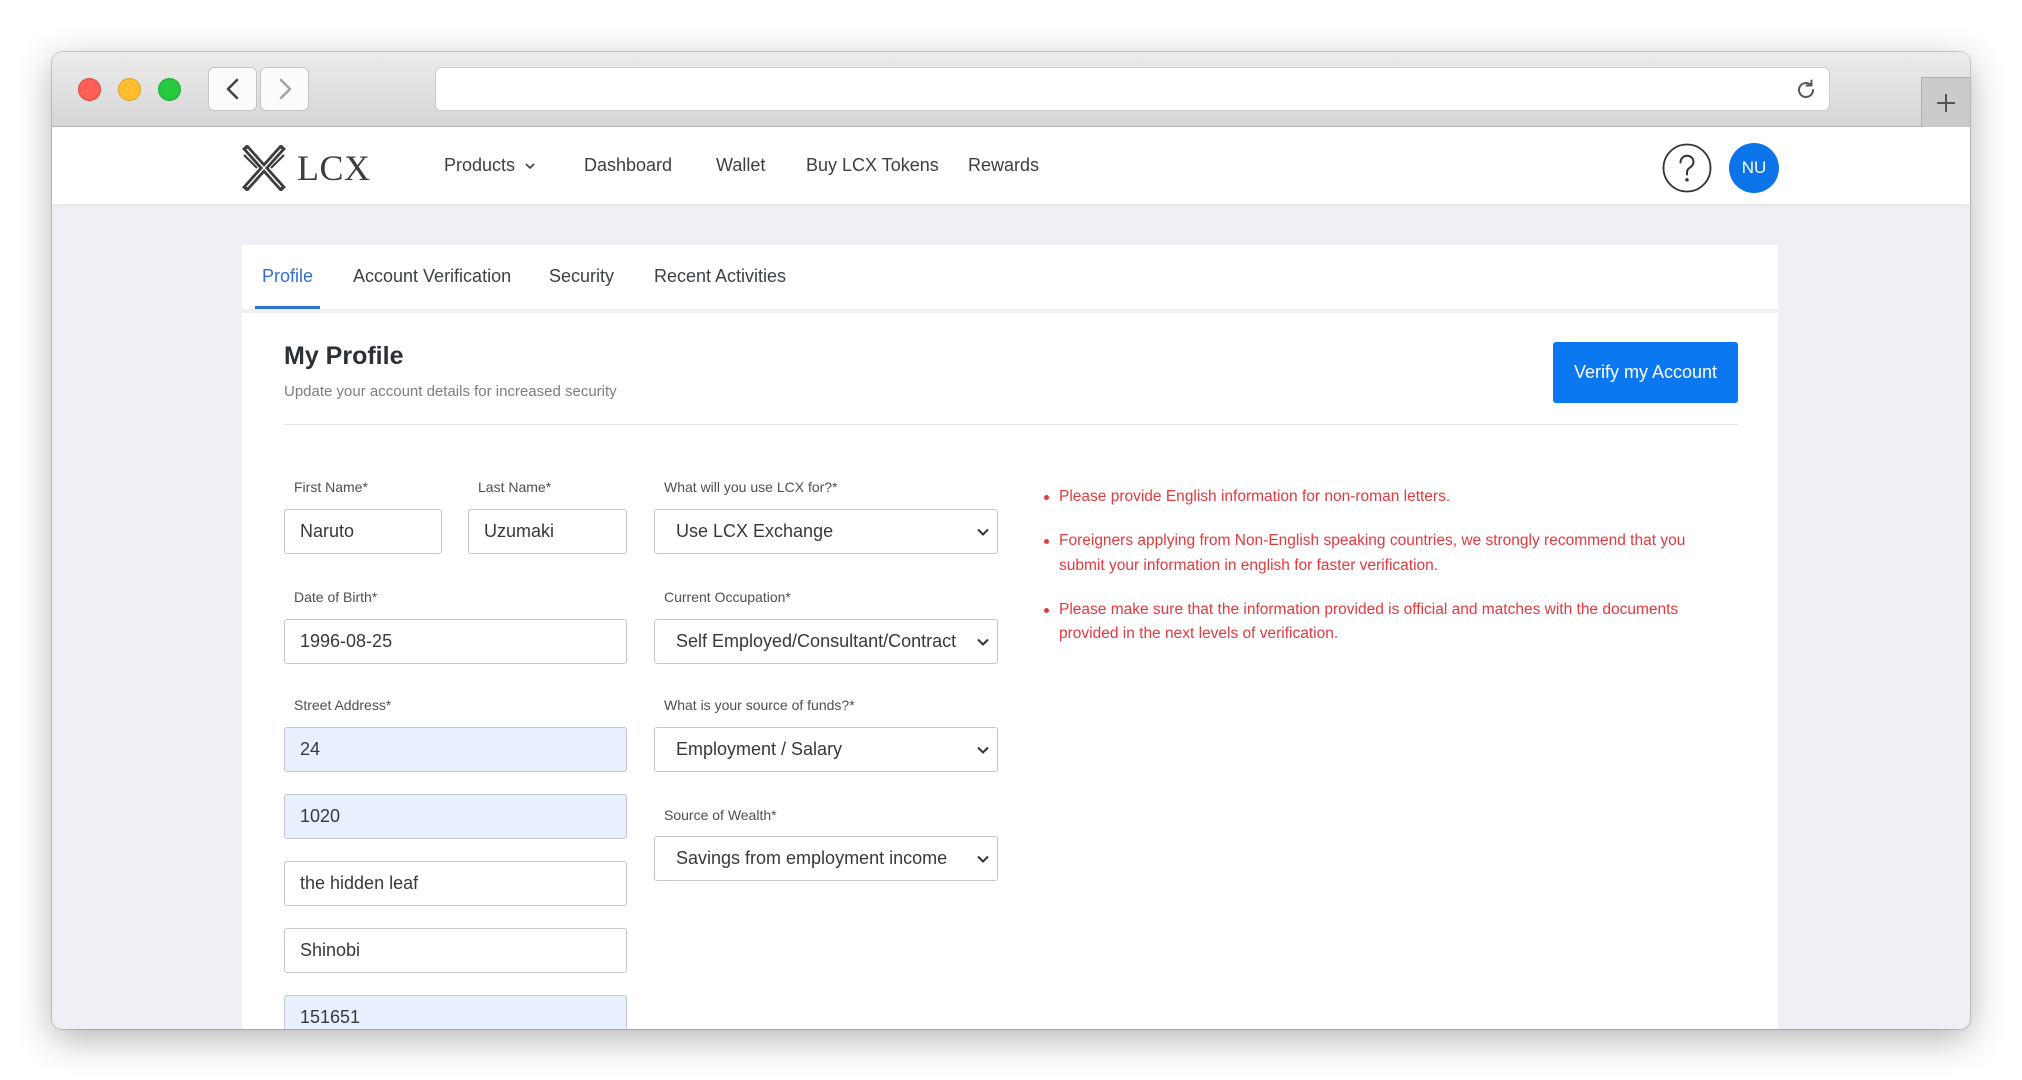 The image size is (2022, 1080). What do you see at coordinates (1132, 89) in the screenshot?
I see `address-bar` at bounding box center [1132, 89].